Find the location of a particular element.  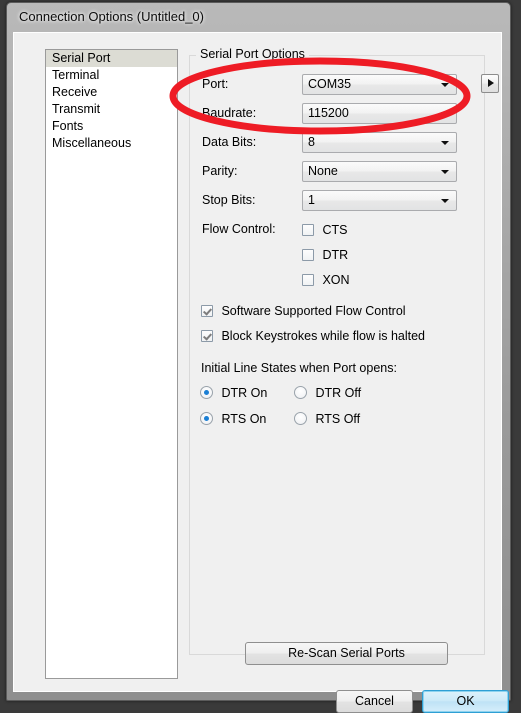

radio-dtr-off: DTR Off is located at coordinates (327, 393).